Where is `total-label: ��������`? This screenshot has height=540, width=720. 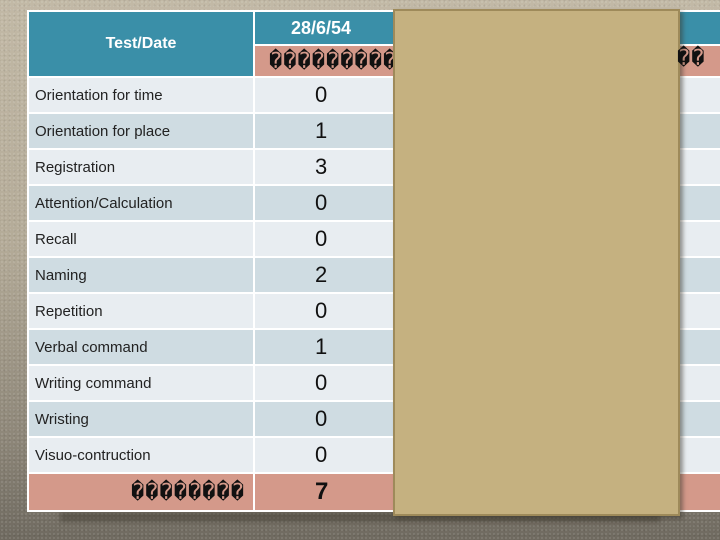
total-label: �������� is located at coordinates (141, 492).